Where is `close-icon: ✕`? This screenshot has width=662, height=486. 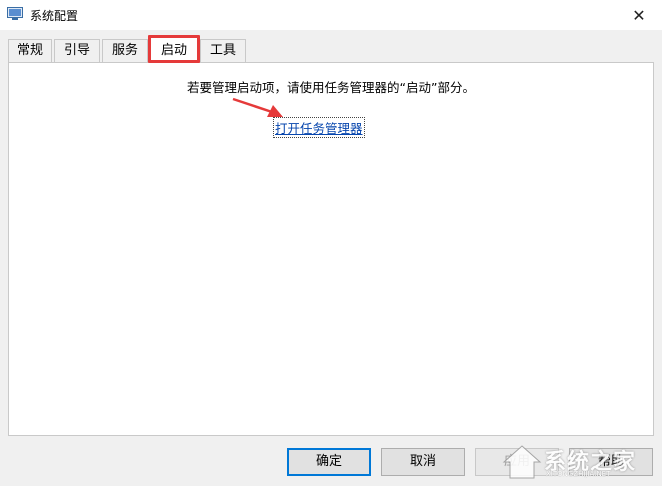
close-icon: ✕ is located at coordinates (639, 15).